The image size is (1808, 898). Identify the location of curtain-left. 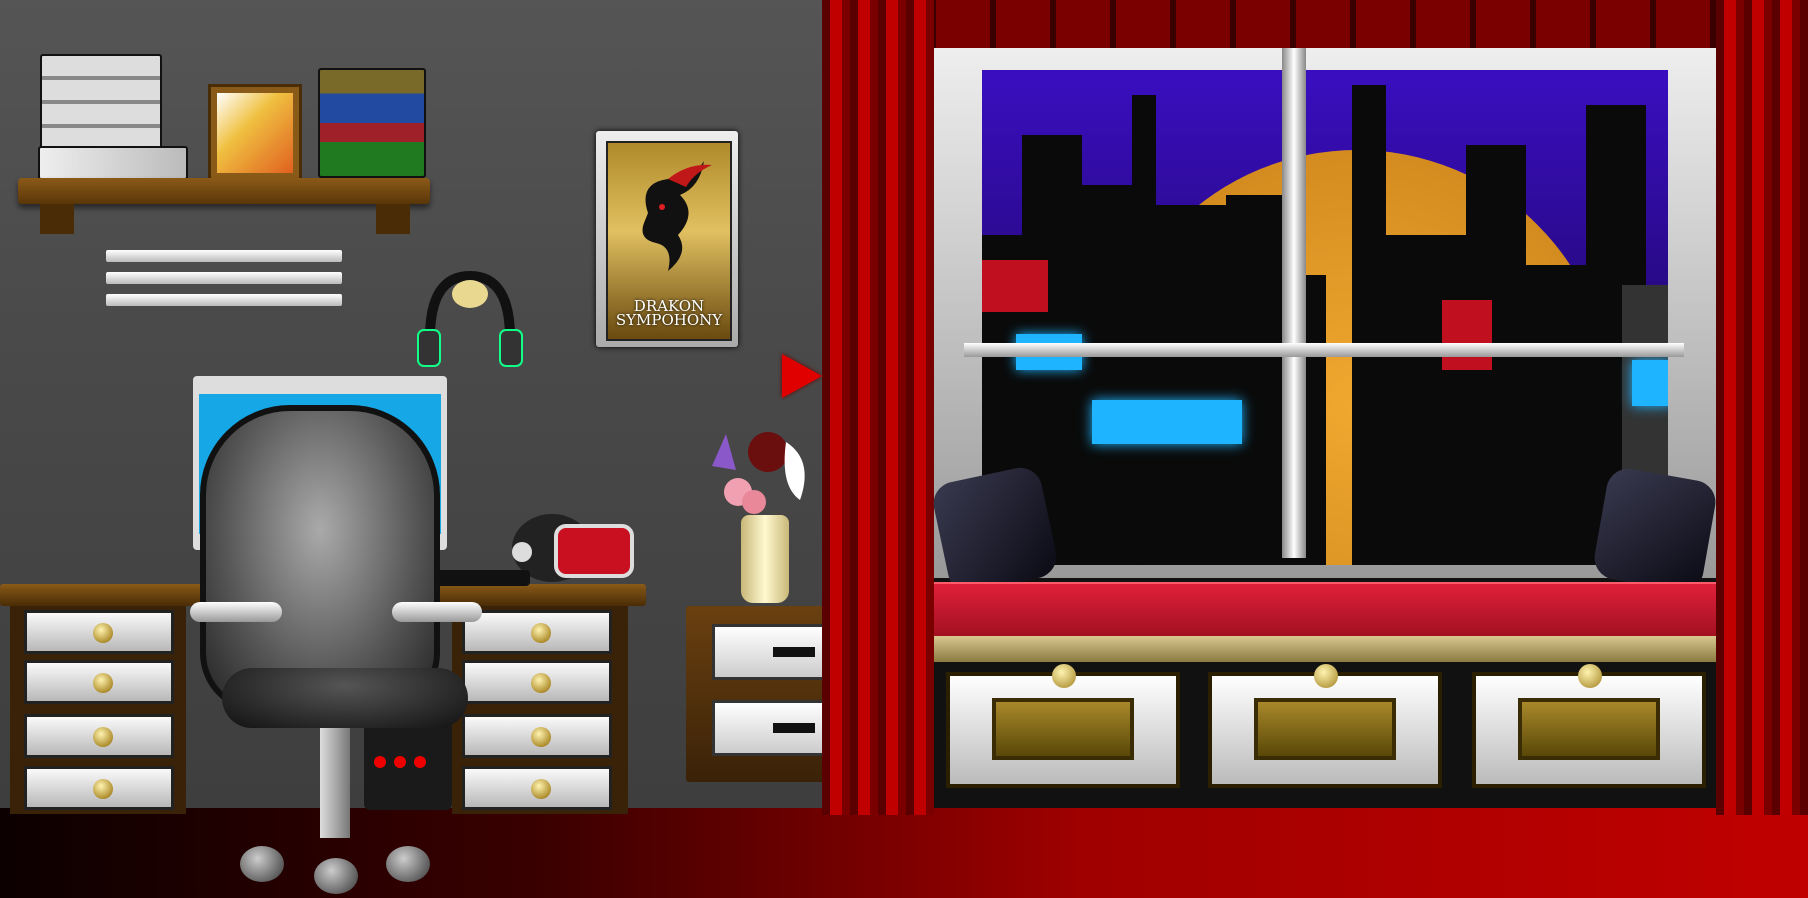
(878, 407).